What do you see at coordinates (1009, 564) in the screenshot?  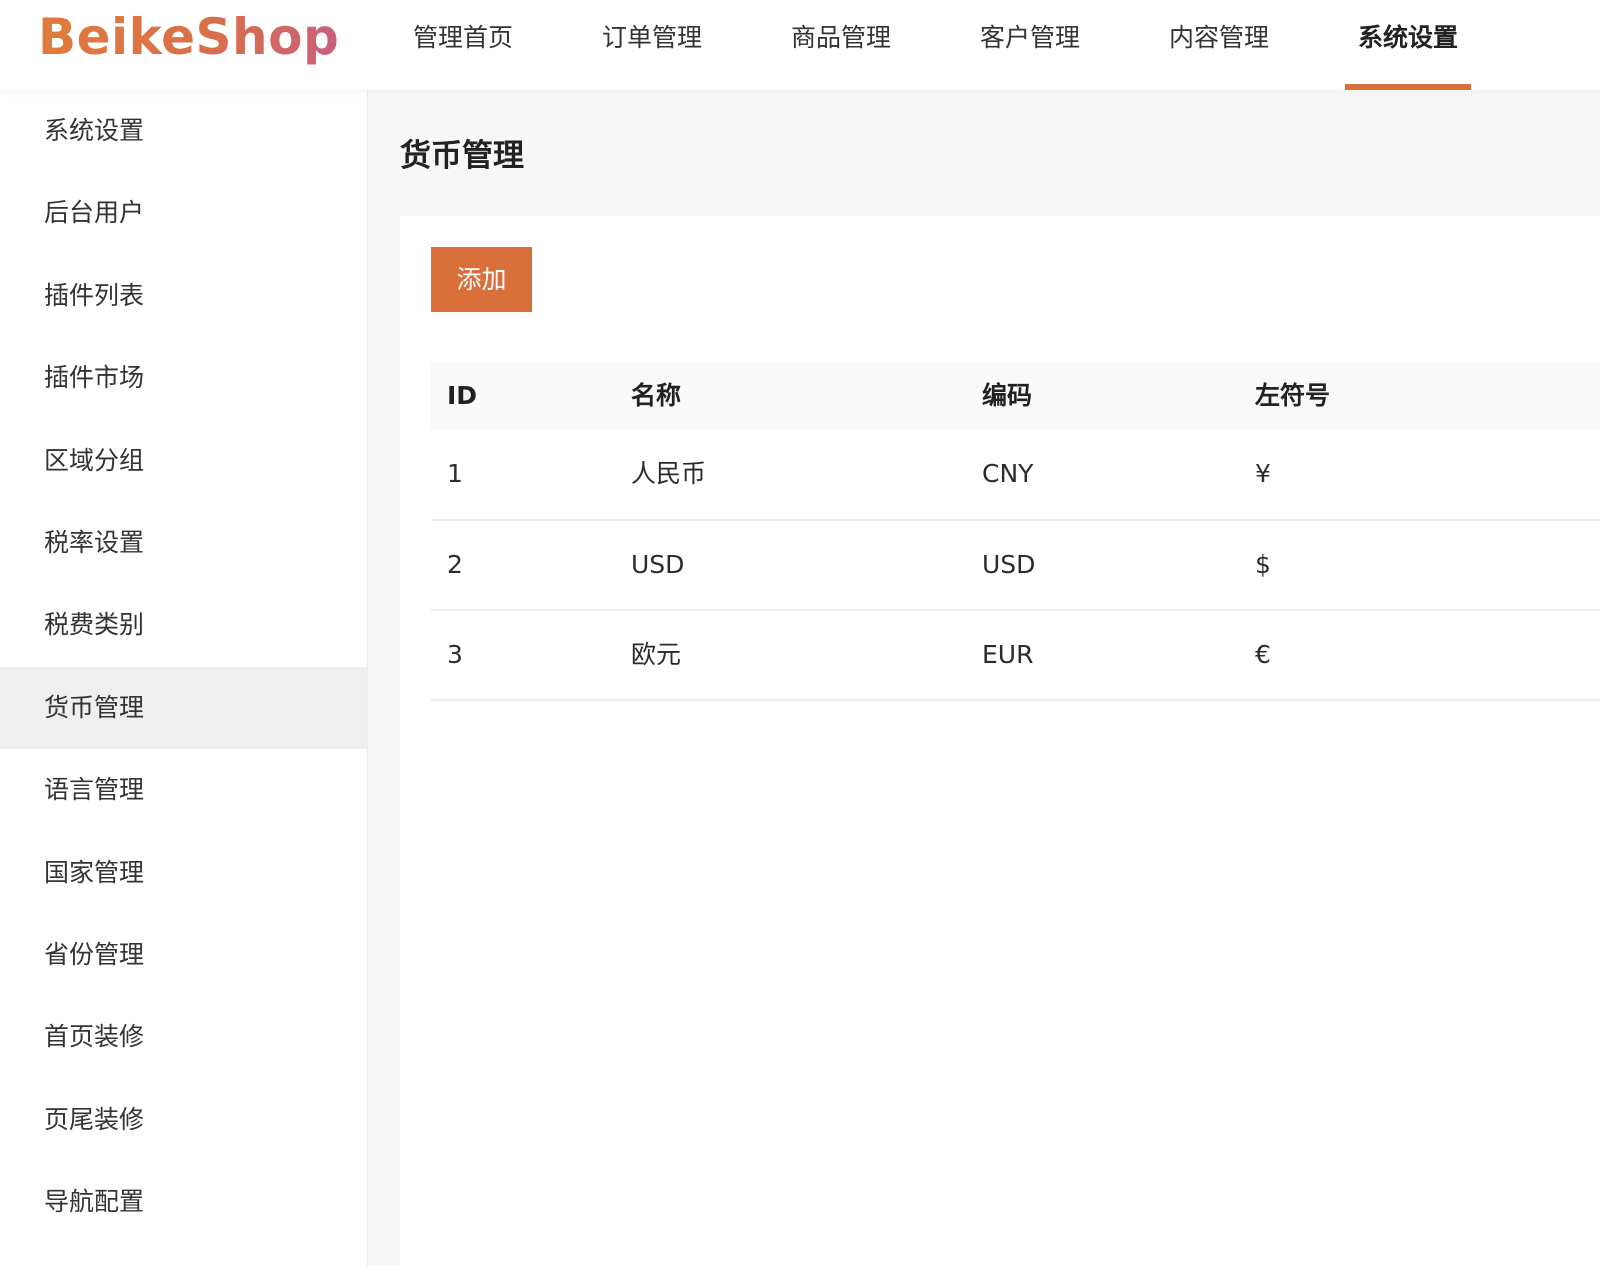 I see `cell-code: USD` at bounding box center [1009, 564].